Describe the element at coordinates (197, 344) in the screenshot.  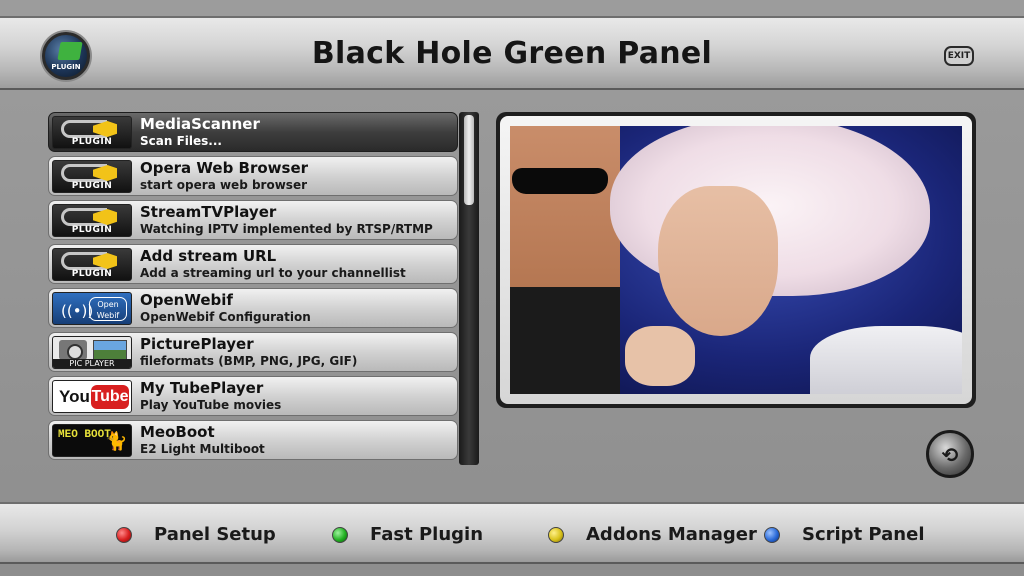
I see `item-title: PicturePlayer` at that location.